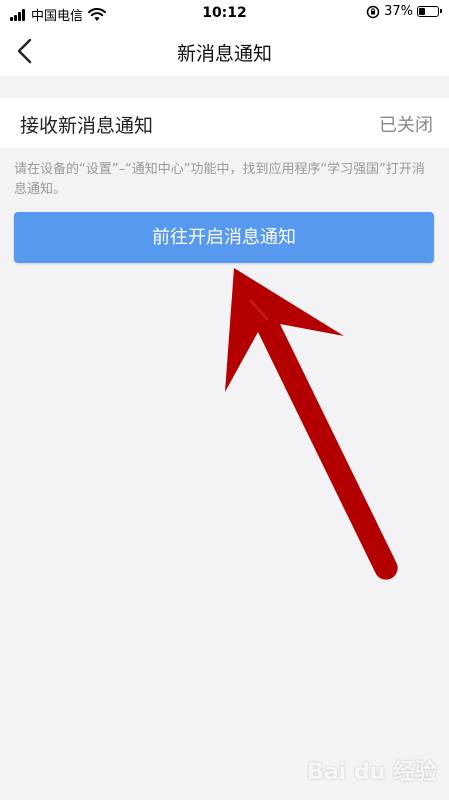  I want to click on status-right: 37%, so click(404, 11).